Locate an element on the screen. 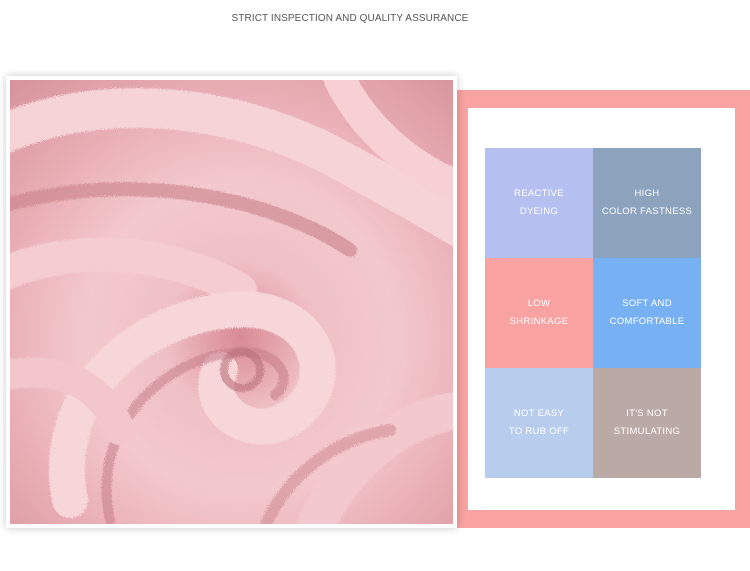 The height and width of the screenshot is (571, 750). feature-tile-line2: COMFORTABLE is located at coordinates (647, 321).